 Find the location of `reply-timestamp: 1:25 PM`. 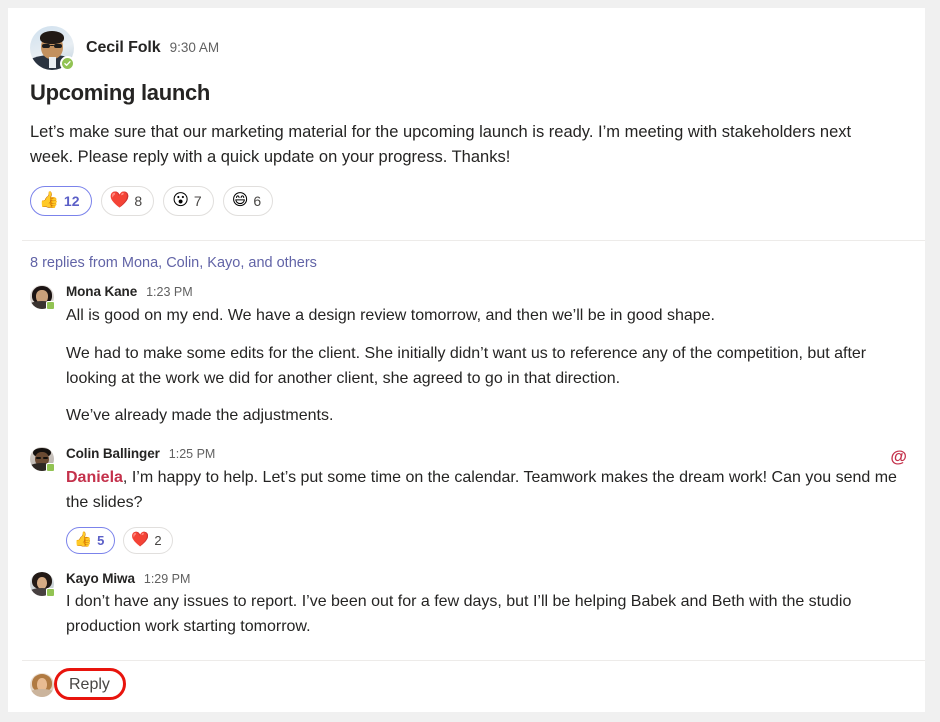

reply-timestamp: 1:25 PM is located at coordinates (192, 454).